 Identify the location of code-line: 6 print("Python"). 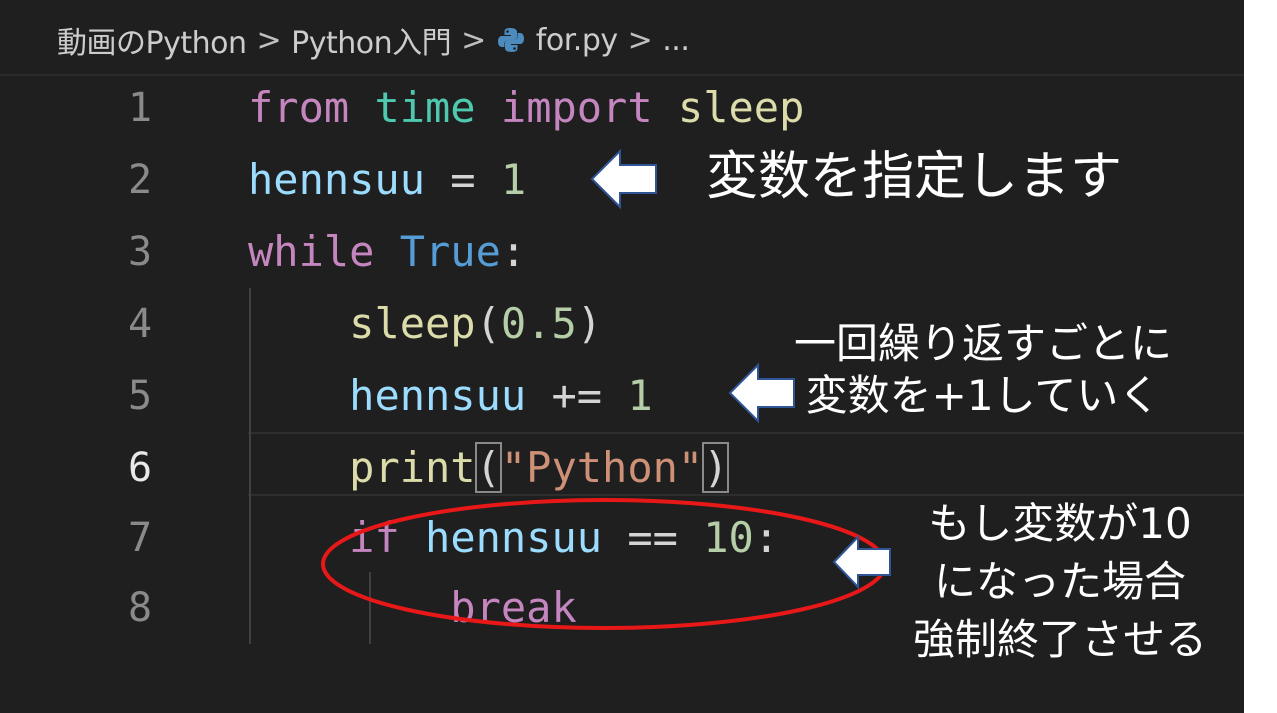
(622, 468).